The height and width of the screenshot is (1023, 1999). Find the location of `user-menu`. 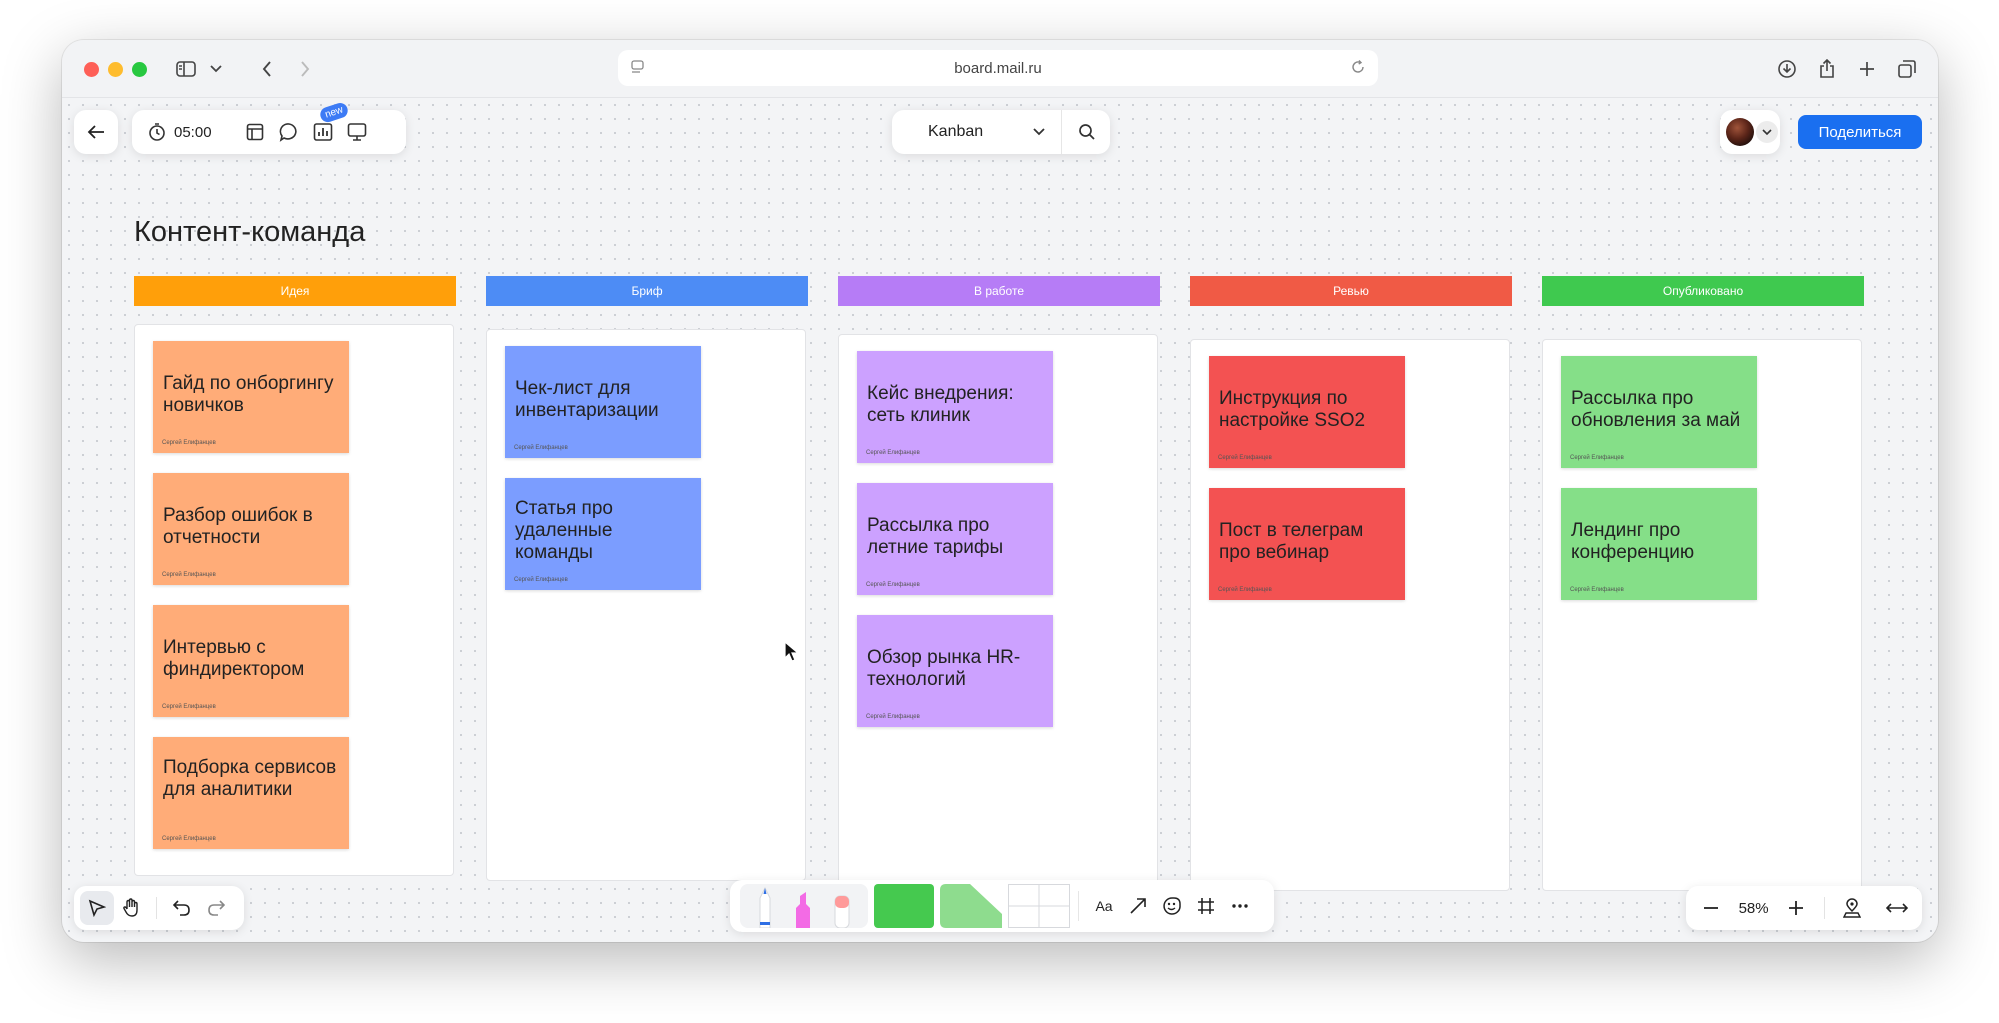

user-menu is located at coordinates (1750, 132).